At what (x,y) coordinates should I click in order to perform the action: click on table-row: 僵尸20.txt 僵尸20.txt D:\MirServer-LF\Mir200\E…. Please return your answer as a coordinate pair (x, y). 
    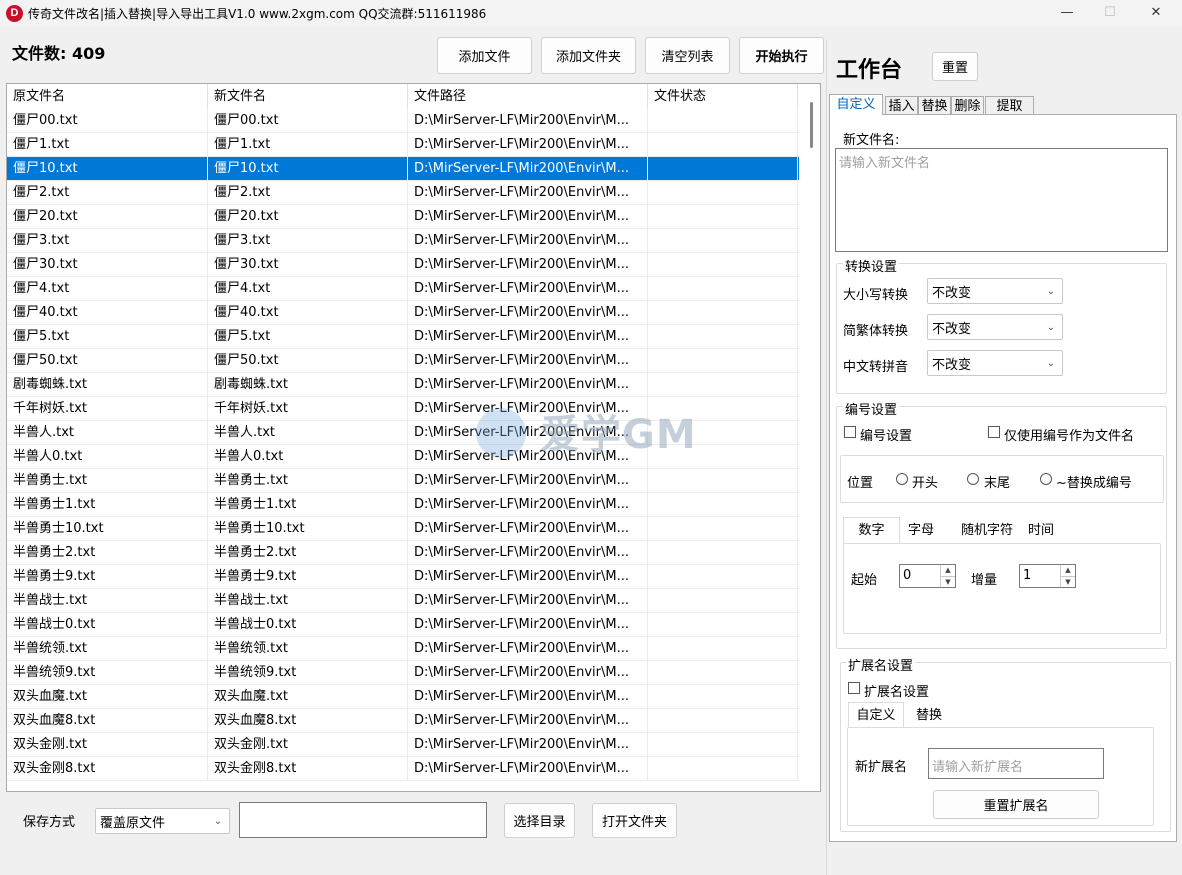
    Looking at the image, I should click on (403, 217).